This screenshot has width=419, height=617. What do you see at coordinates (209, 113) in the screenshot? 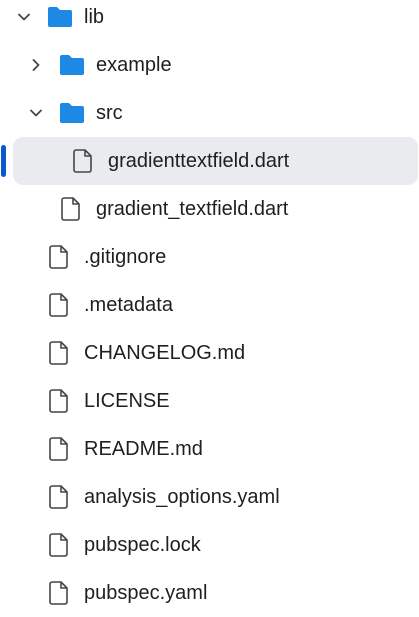
I see `tree-item-src: src` at bounding box center [209, 113].